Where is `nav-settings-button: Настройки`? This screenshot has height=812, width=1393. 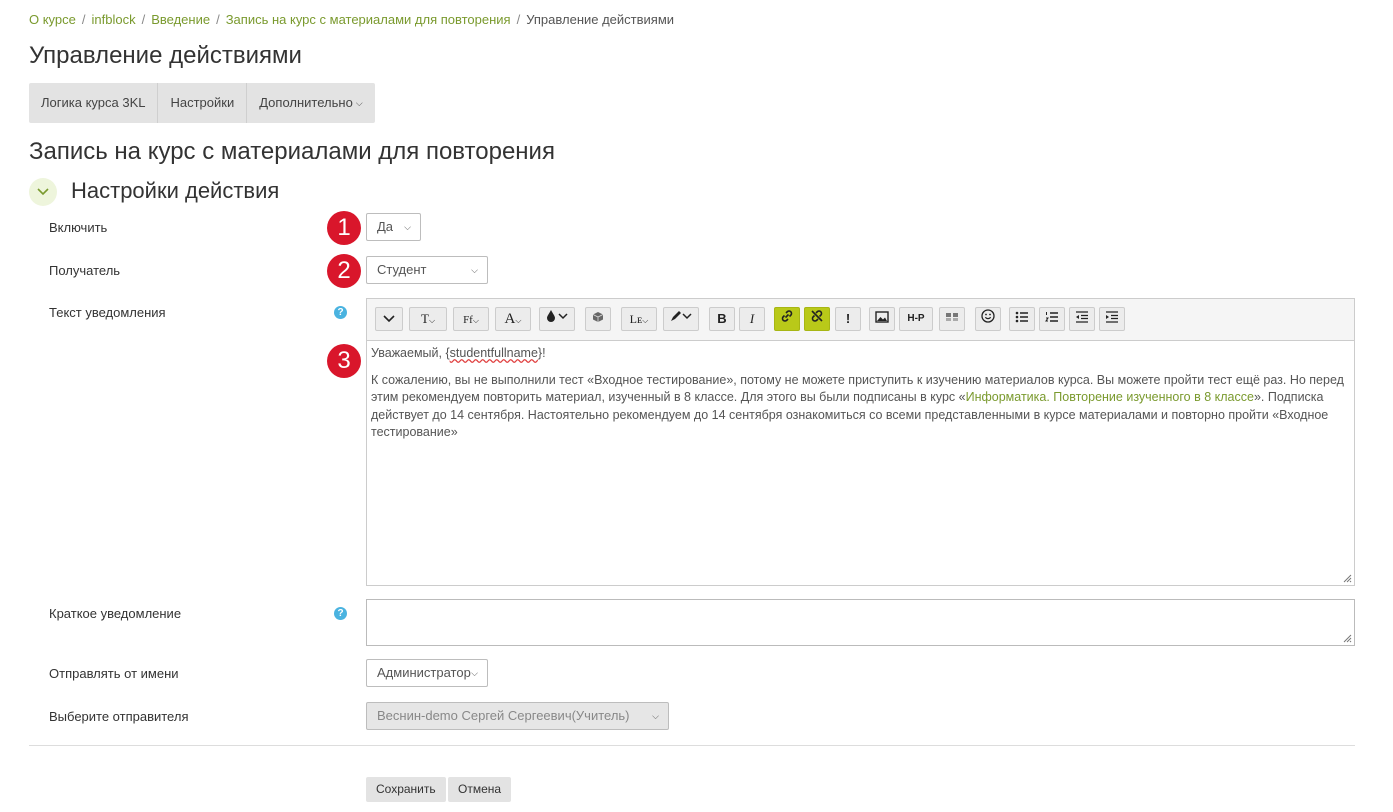
nav-settings-button: Настройки is located at coordinates (203, 103).